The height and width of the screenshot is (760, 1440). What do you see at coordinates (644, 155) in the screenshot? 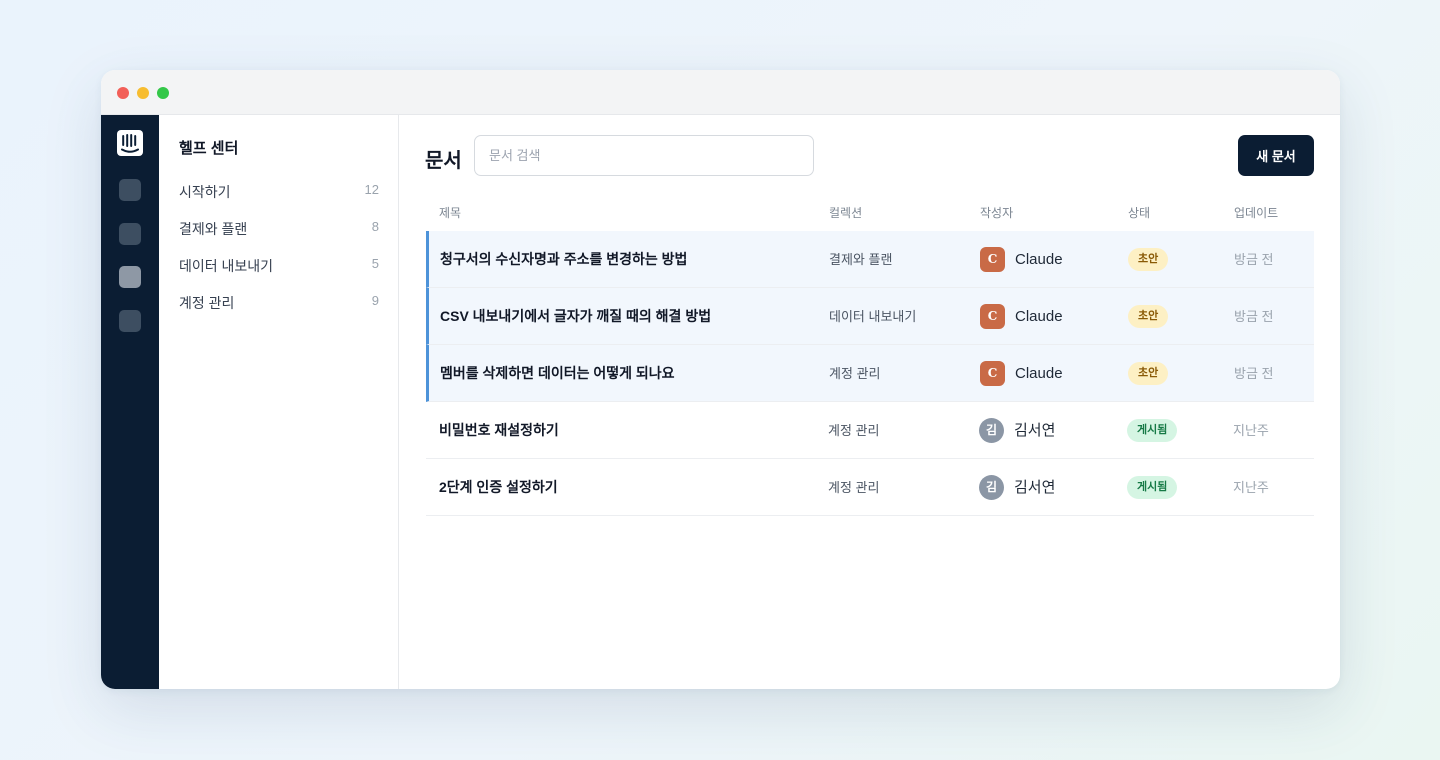
I see `search-input` at bounding box center [644, 155].